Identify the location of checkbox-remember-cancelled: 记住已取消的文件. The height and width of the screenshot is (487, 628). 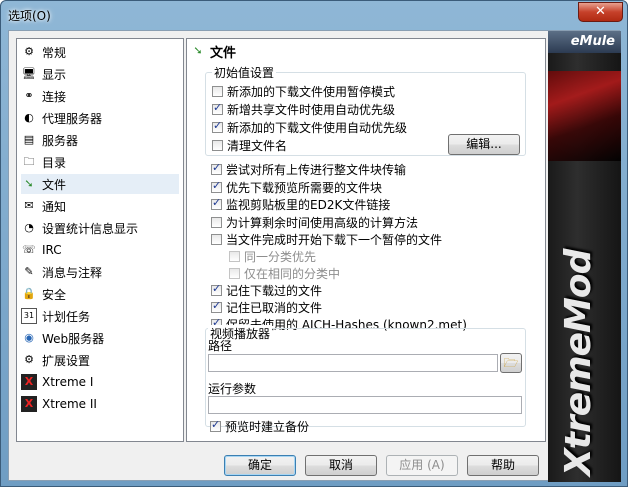
(266, 307).